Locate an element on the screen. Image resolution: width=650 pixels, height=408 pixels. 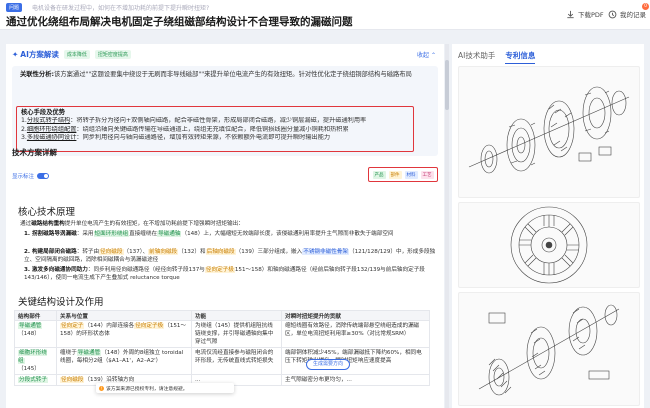
download-pdf-button: 下载PDF is located at coordinates (585, 14).